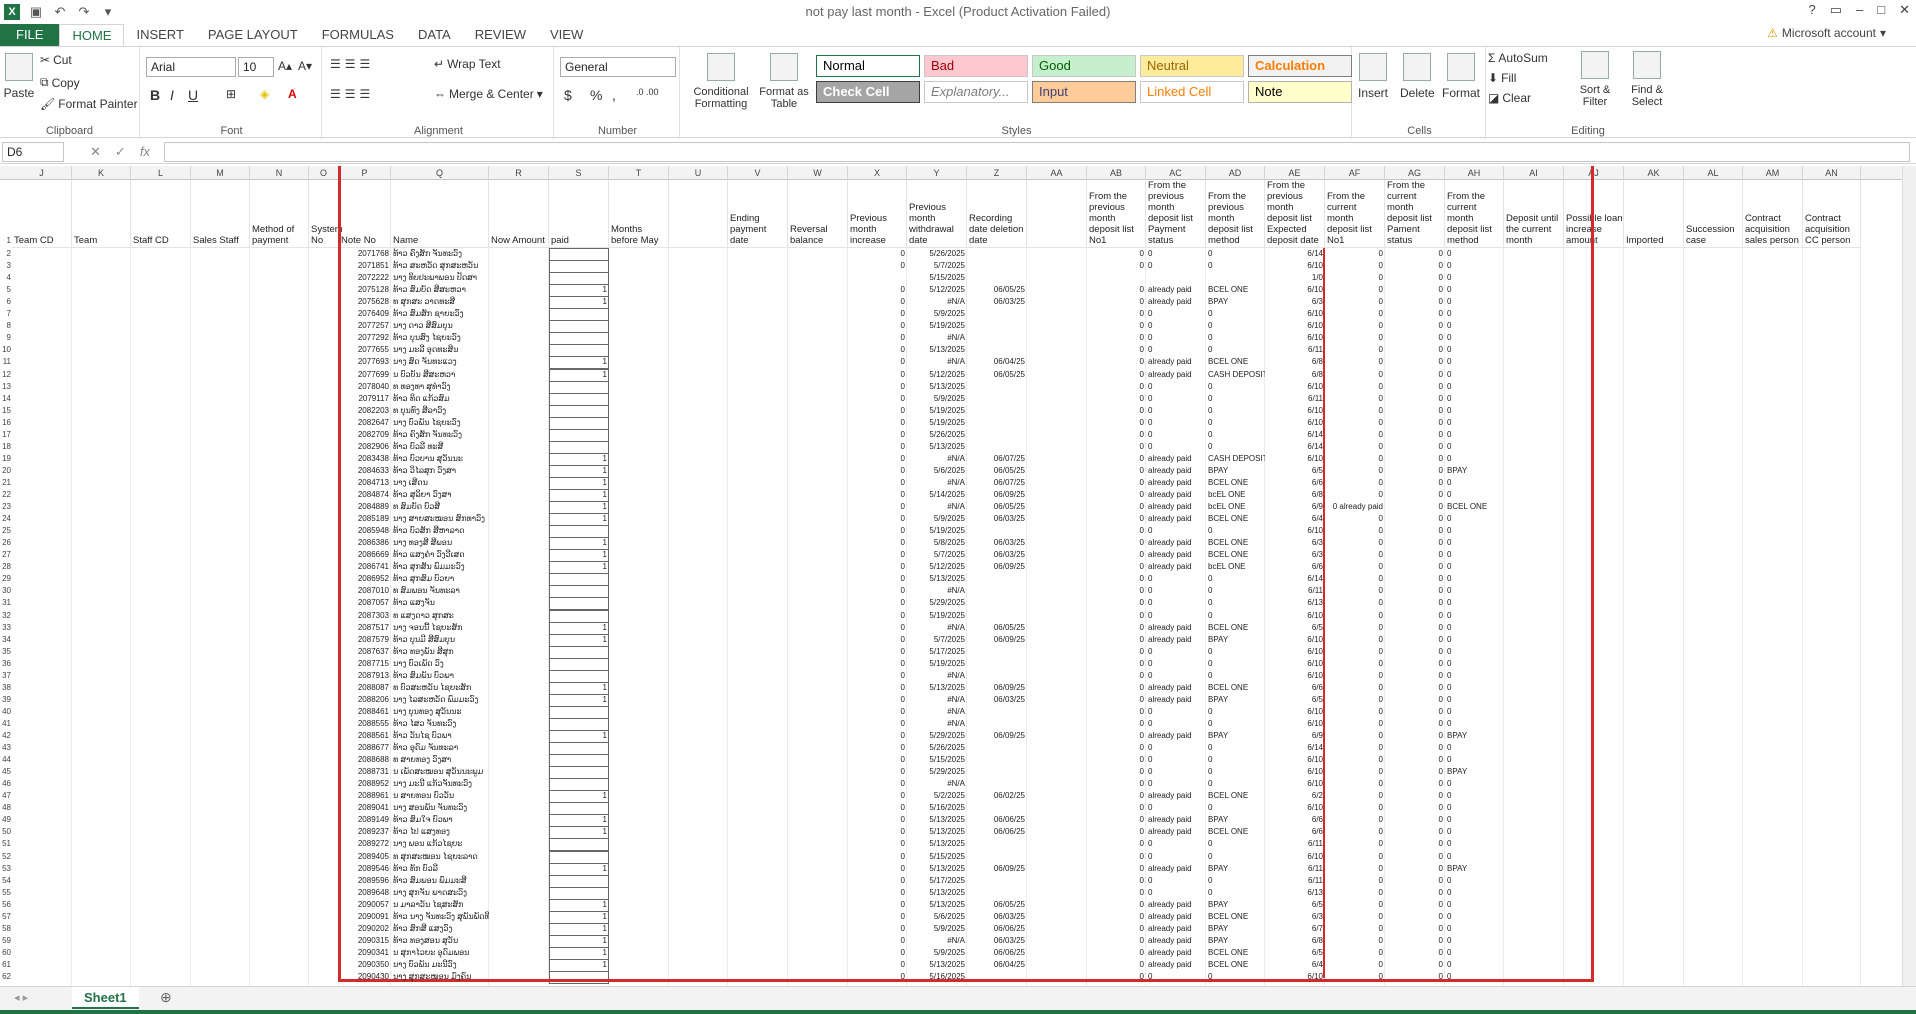  Describe the element at coordinates (6, 688) in the screenshot. I see `row-header: 38` at that location.